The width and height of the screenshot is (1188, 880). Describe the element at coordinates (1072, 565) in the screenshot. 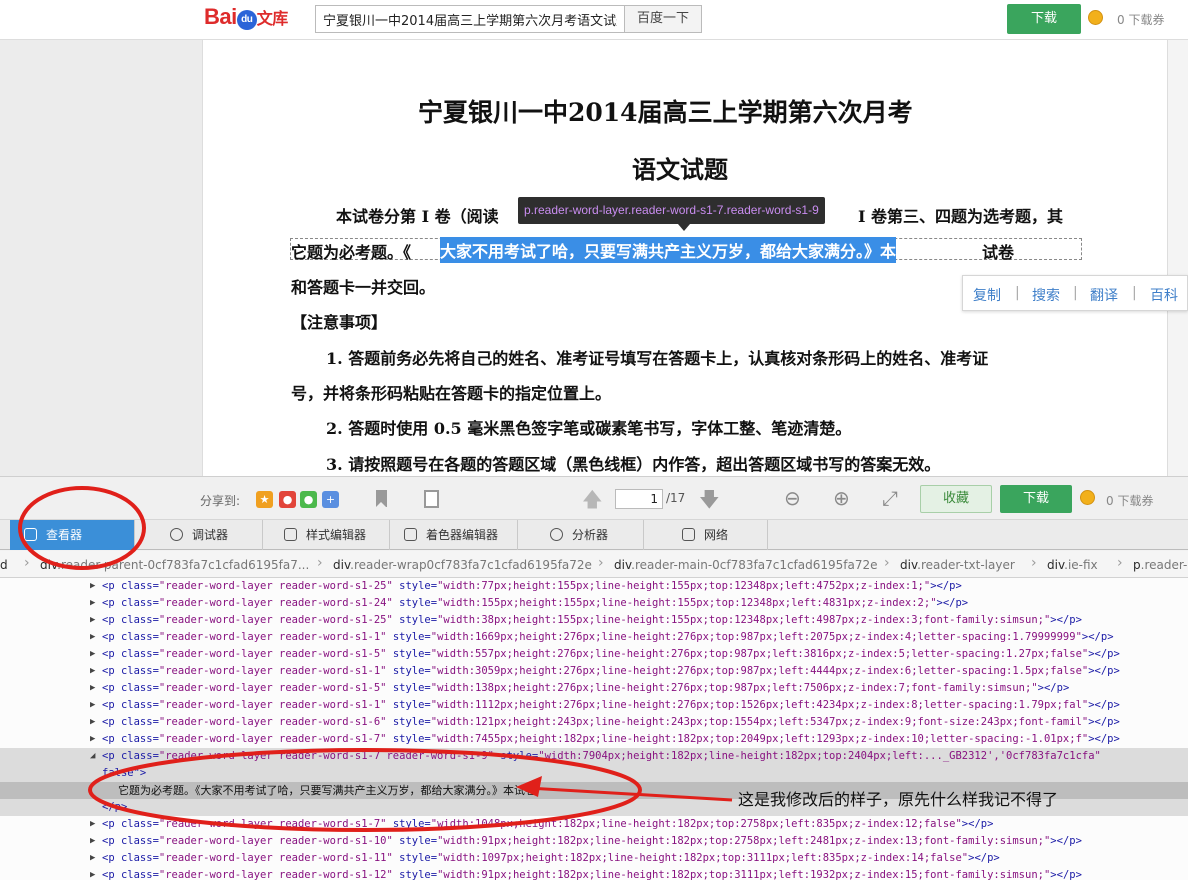

I see `breadcrumb-item: div.ie-fix` at that location.